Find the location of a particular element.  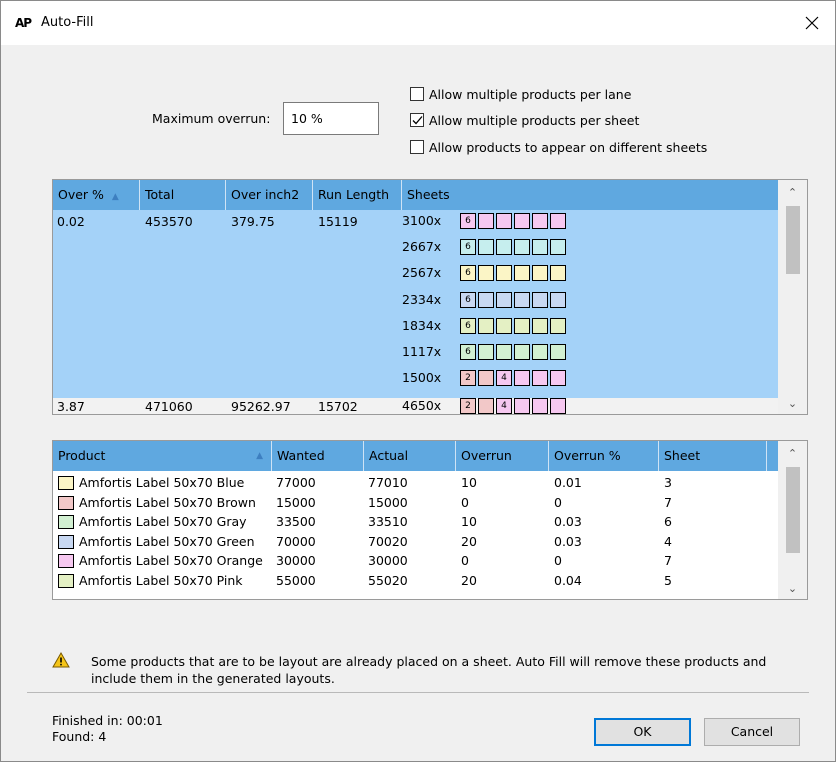

product-actual-cell: 30000 is located at coordinates (388, 560).